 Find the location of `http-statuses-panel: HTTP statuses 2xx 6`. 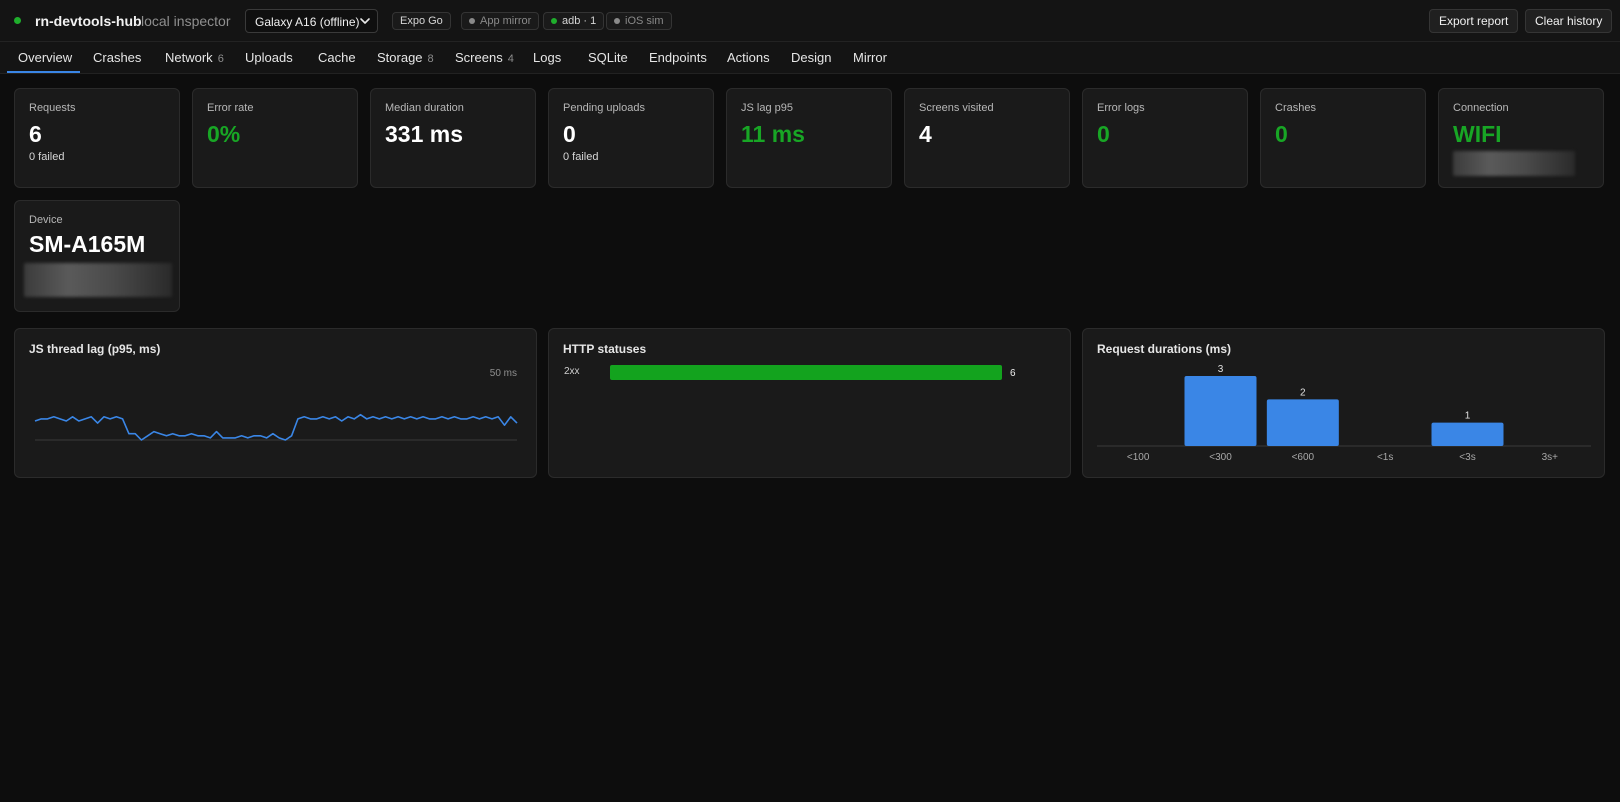

http-statuses-panel: HTTP statuses 2xx 6 is located at coordinates (809, 403).